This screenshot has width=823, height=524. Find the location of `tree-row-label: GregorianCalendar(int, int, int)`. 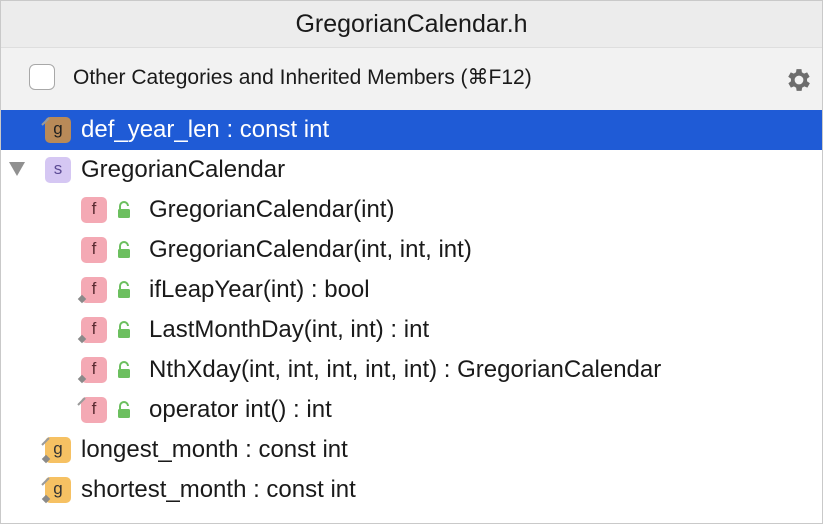

tree-row-label: GregorianCalendar(int, int, int) is located at coordinates (310, 249).